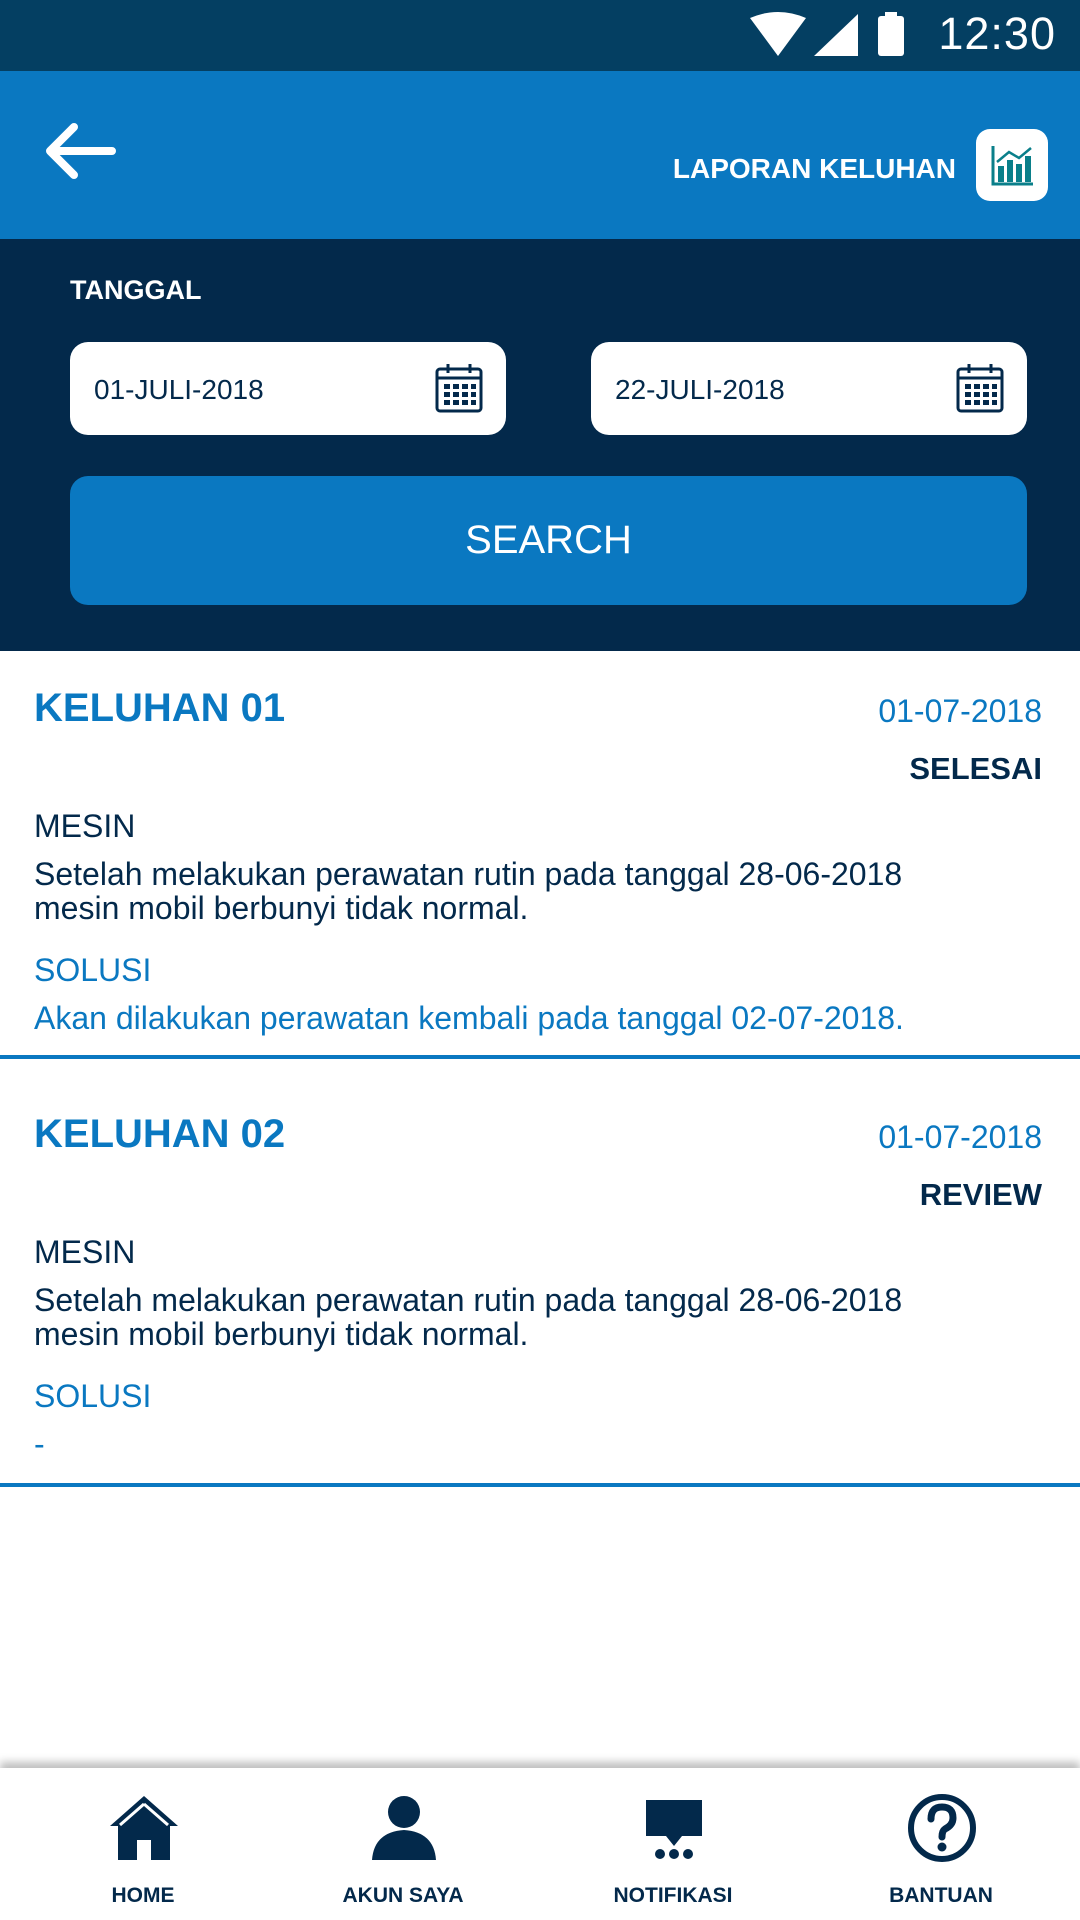 The image size is (1080, 1920). I want to click on nav-notifications: NOTIFIKASI, so click(673, 1844).